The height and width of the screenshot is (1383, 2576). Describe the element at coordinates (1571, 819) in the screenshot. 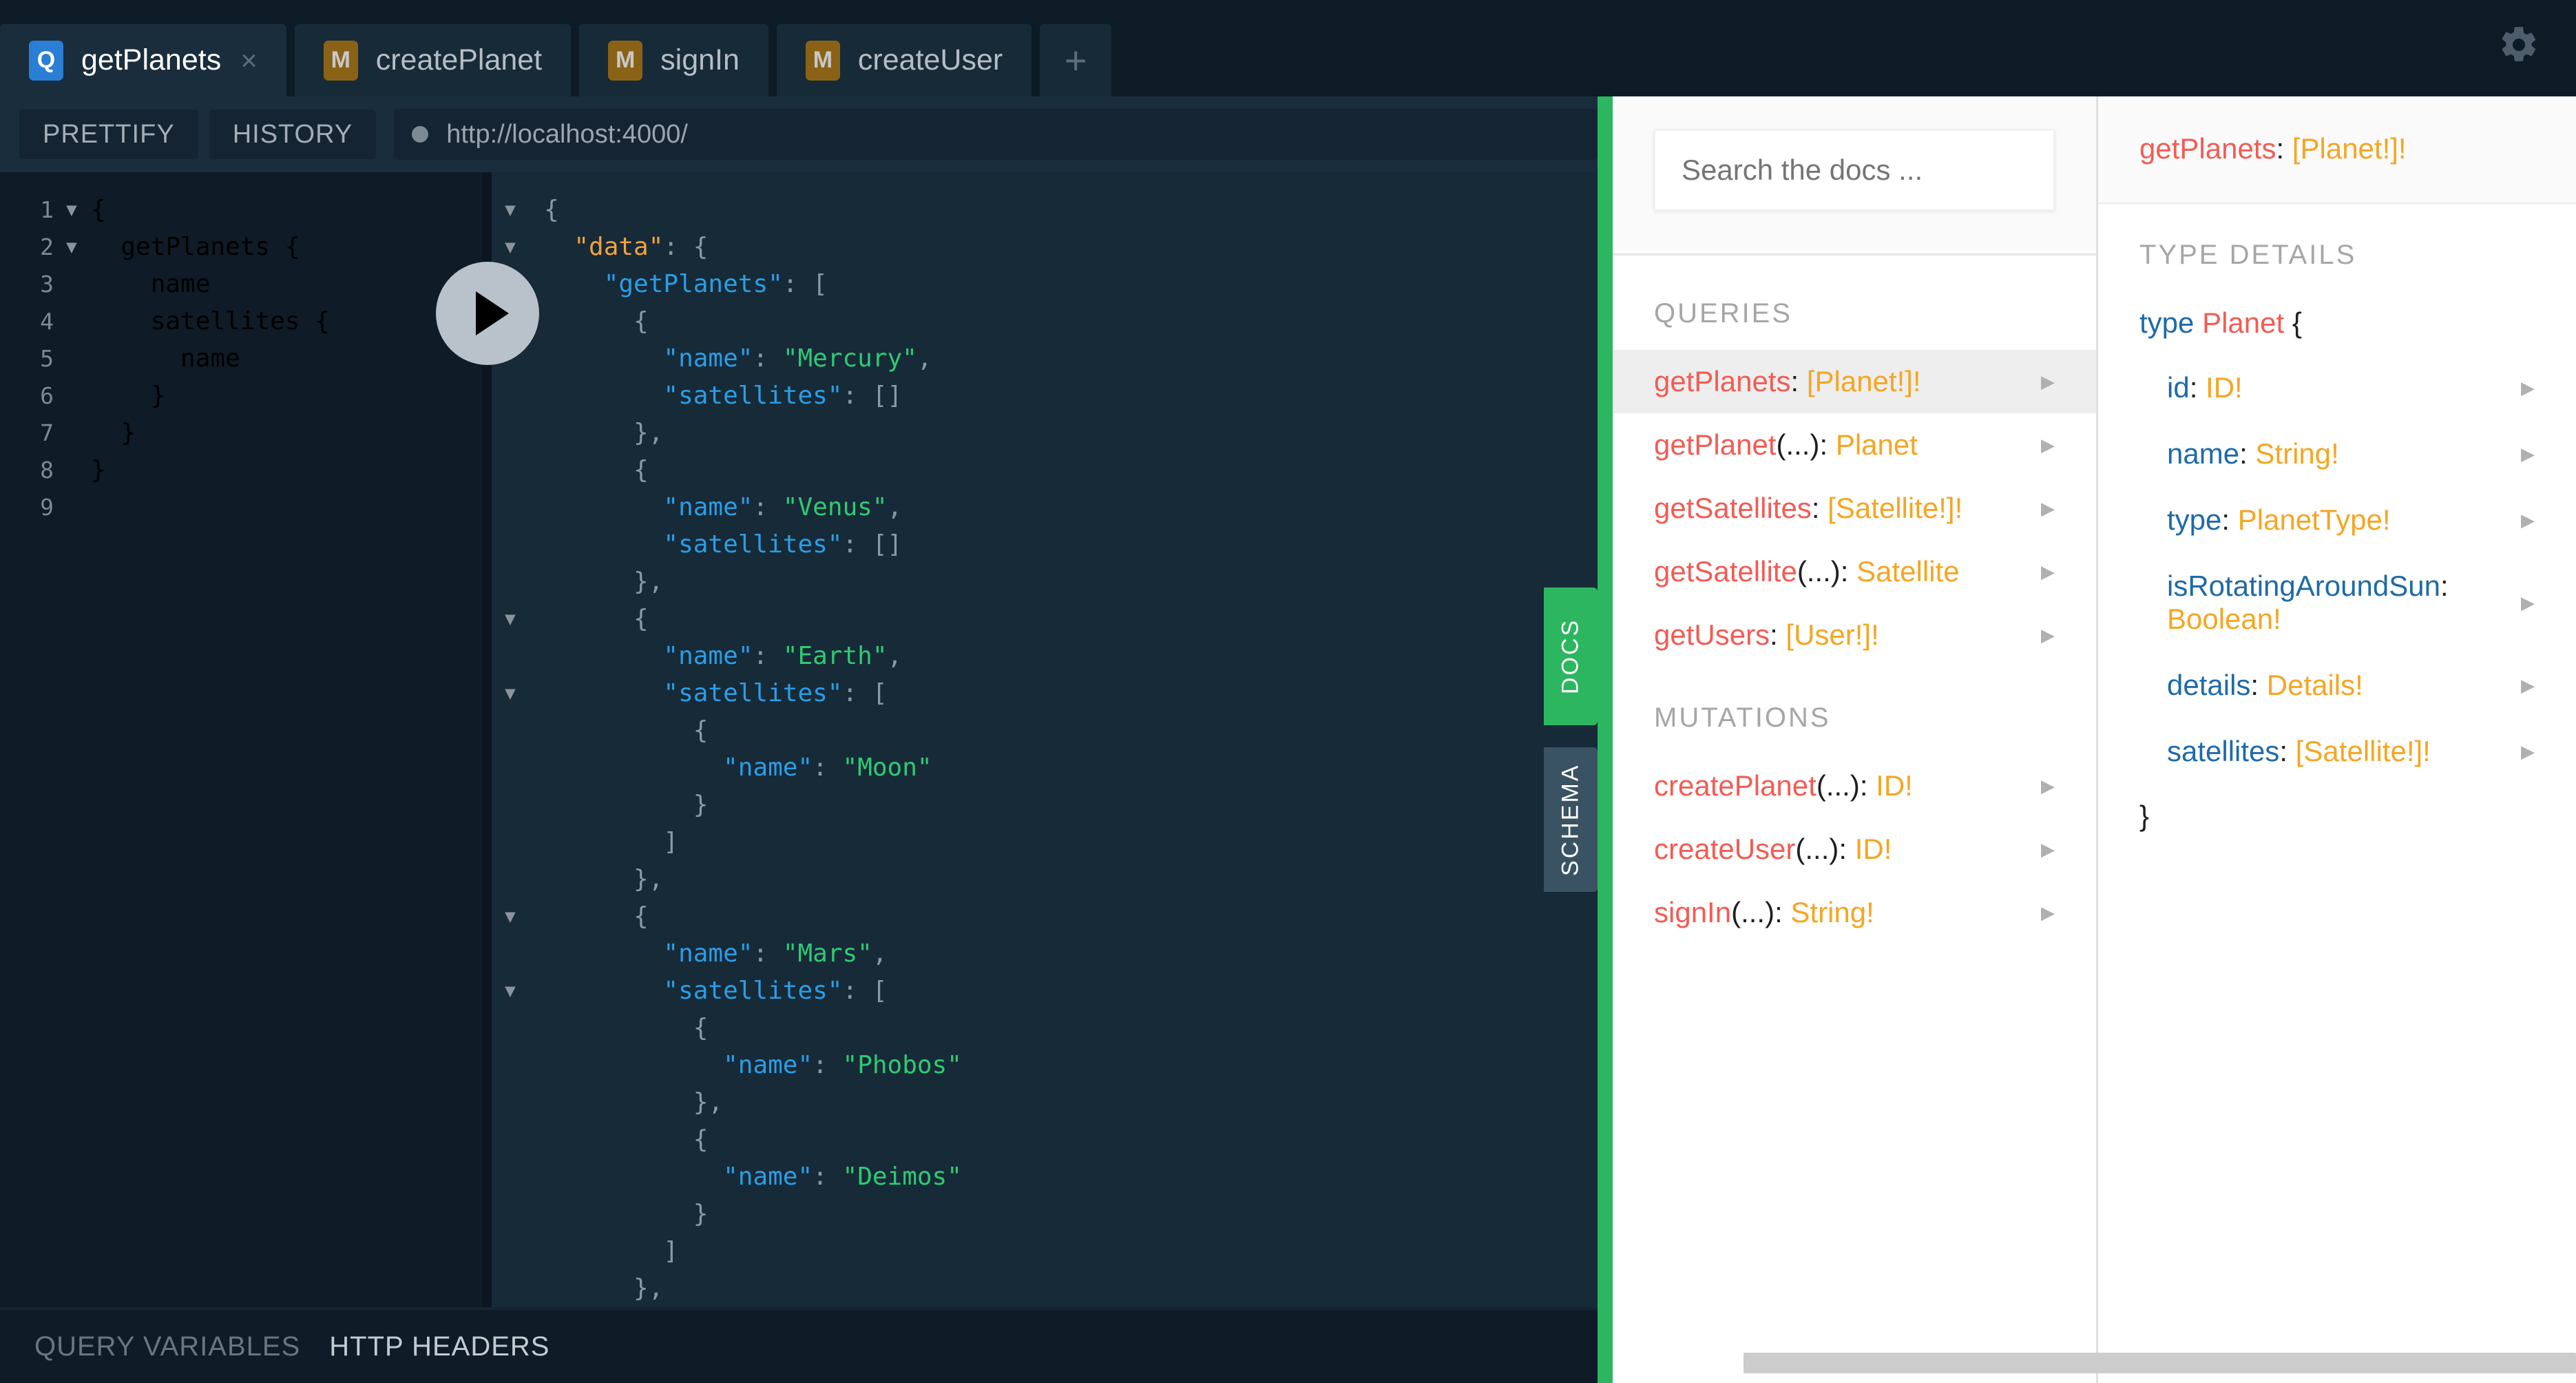

I see `schema-side-tab: SCHEMA` at that location.